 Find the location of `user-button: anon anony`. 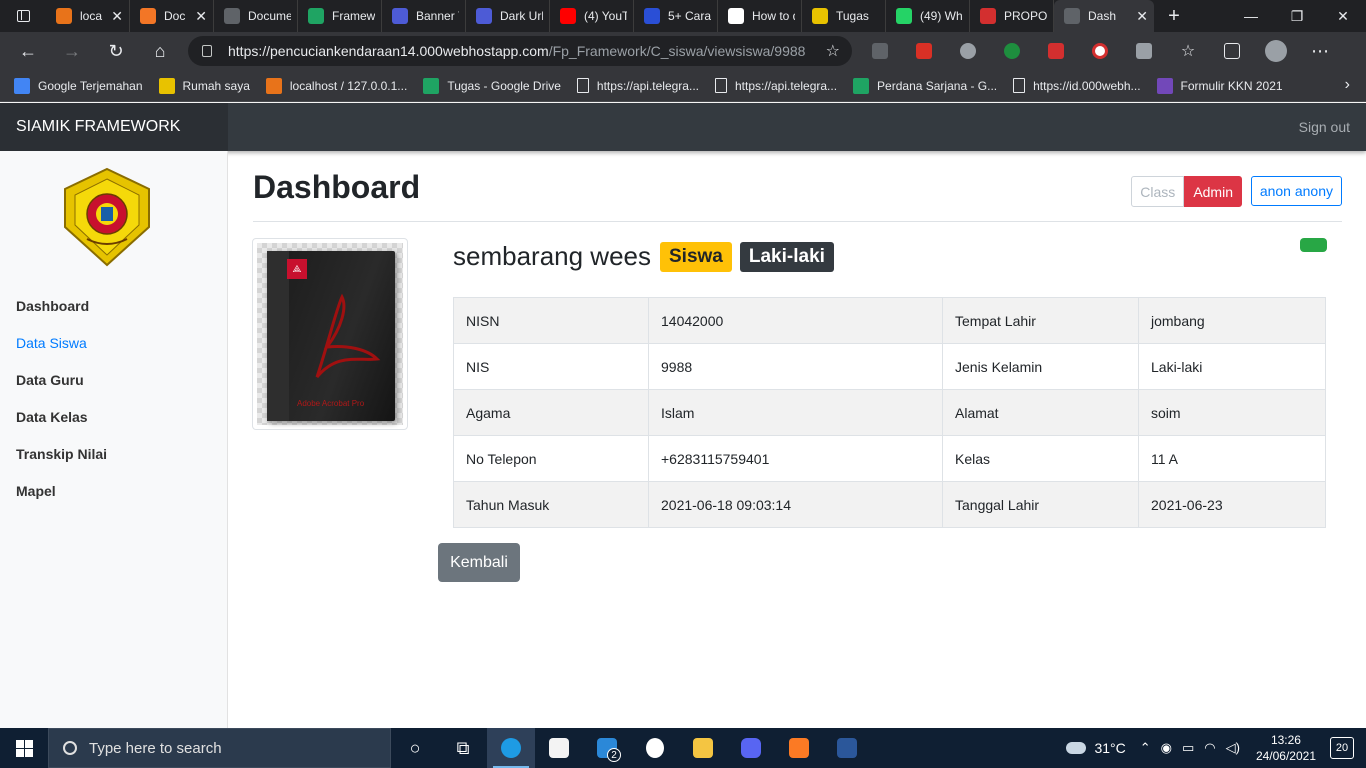

user-button: anon anony is located at coordinates (1296, 191).